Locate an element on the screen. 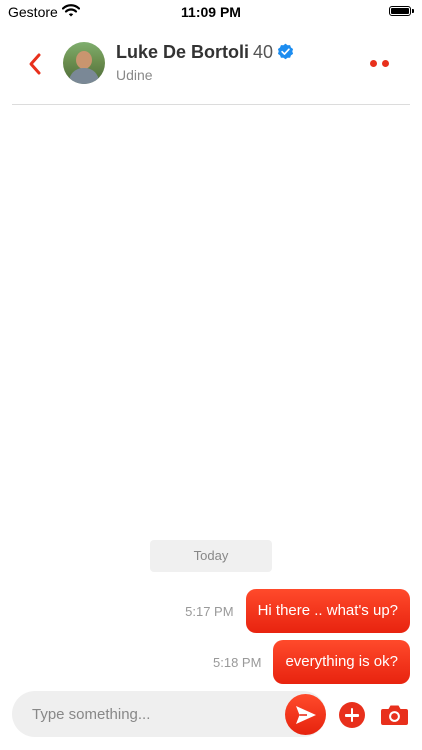 The width and height of the screenshot is (422, 750). date-separator: Today is located at coordinates (211, 556).